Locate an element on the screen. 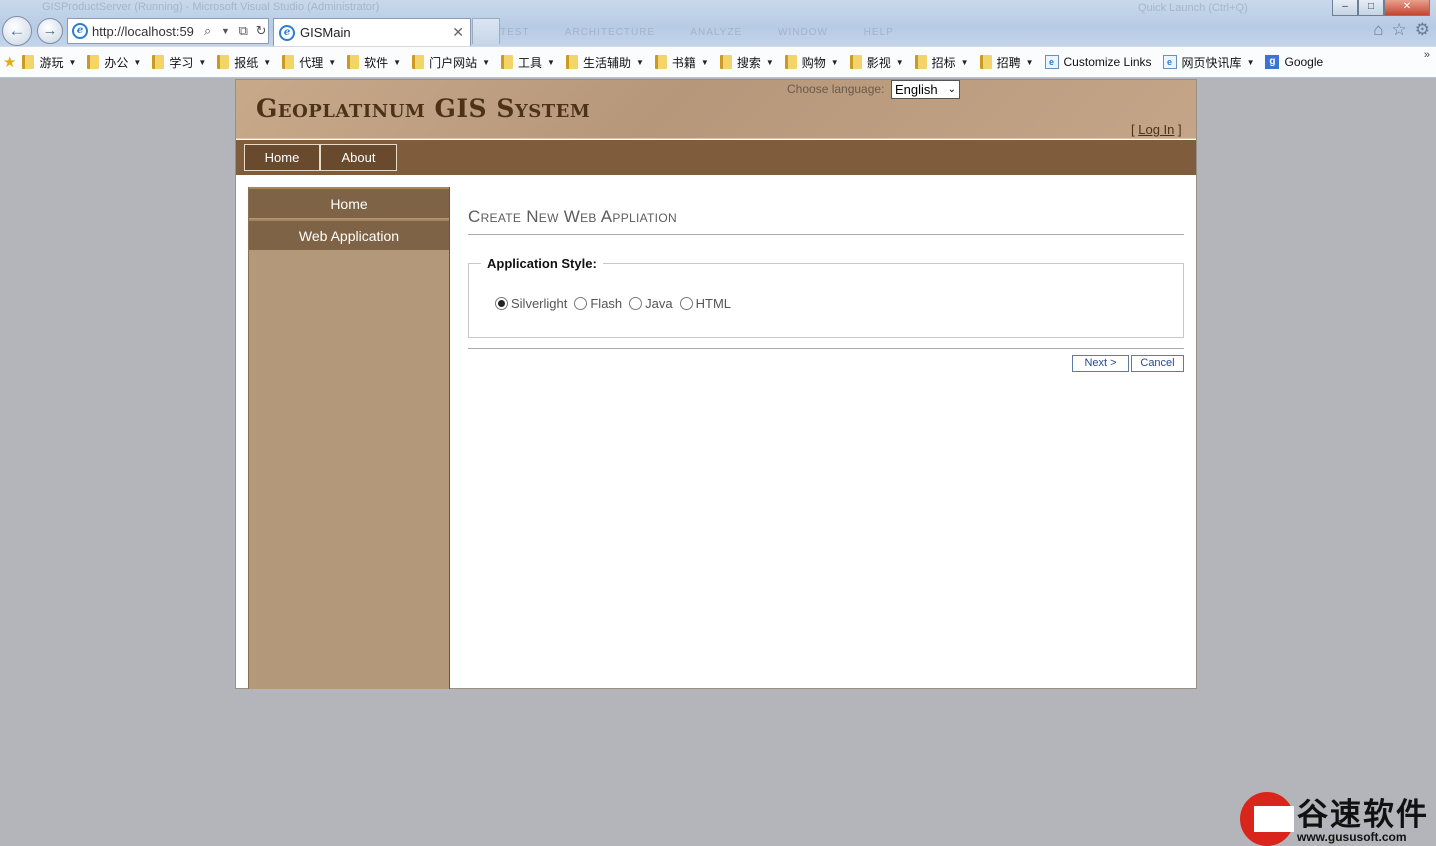  radio-option-flash: Flash is located at coordinates (598, 303).